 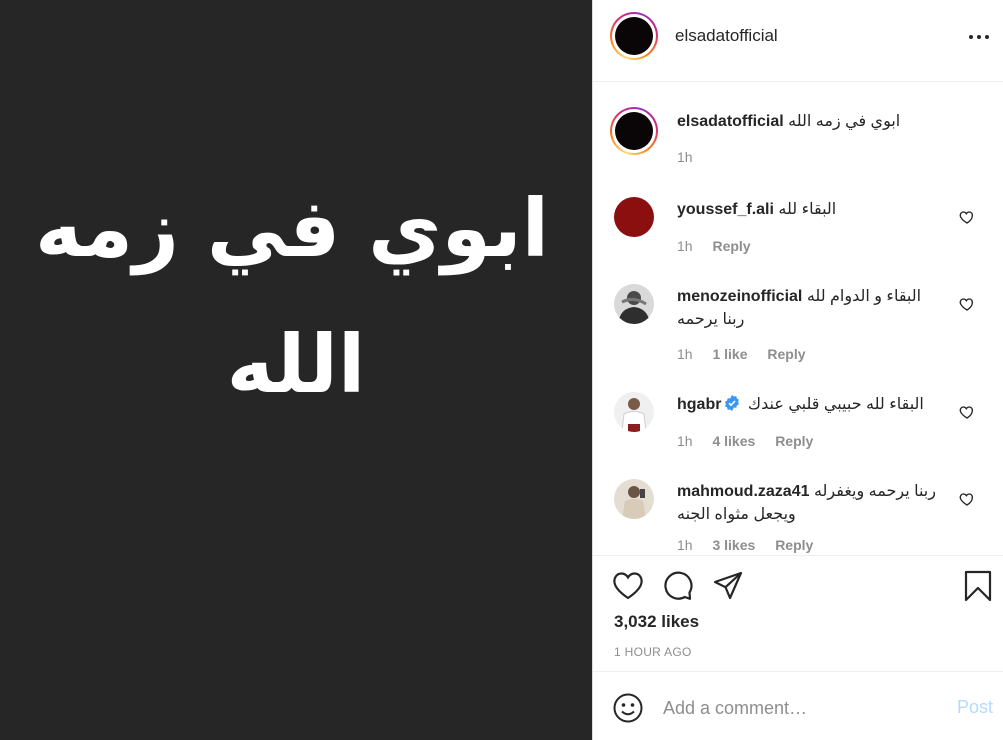 I want to click on post-image-text-line2: الله, so click(x=296, y=364).